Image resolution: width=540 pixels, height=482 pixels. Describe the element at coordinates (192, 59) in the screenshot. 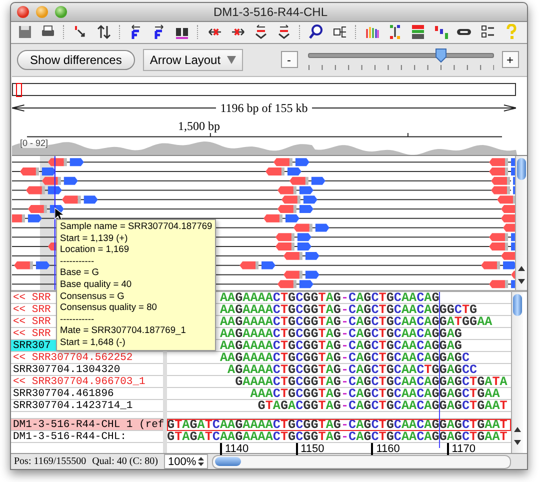

I see `layout-dropdown: Arrow Layout` at that location.